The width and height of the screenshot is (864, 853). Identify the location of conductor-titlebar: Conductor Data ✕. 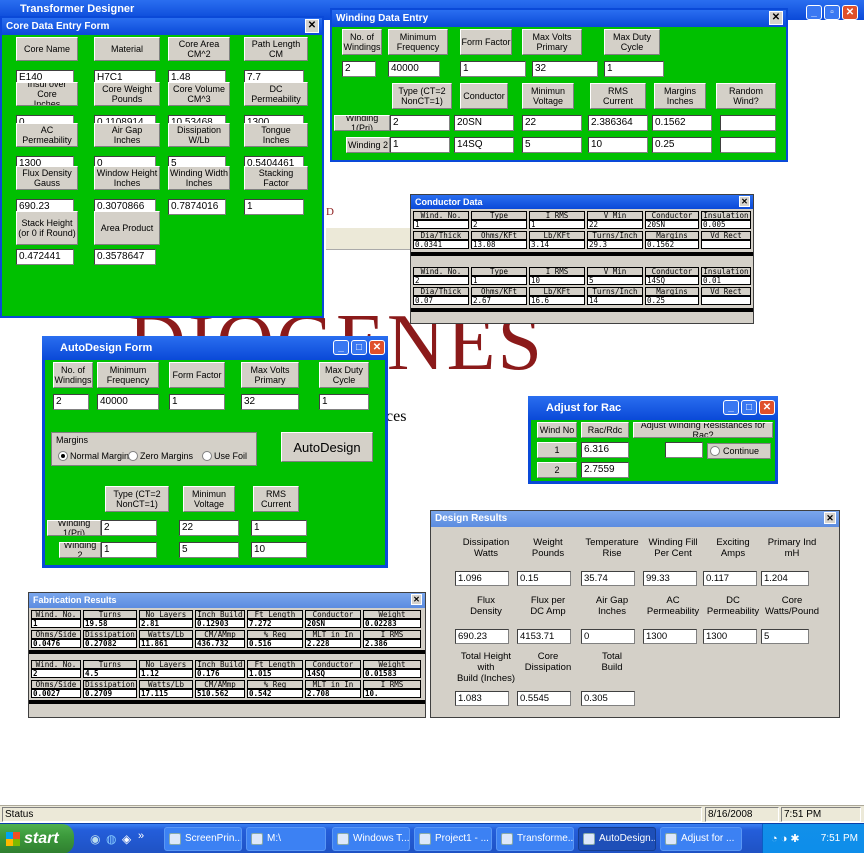
(582, 202).